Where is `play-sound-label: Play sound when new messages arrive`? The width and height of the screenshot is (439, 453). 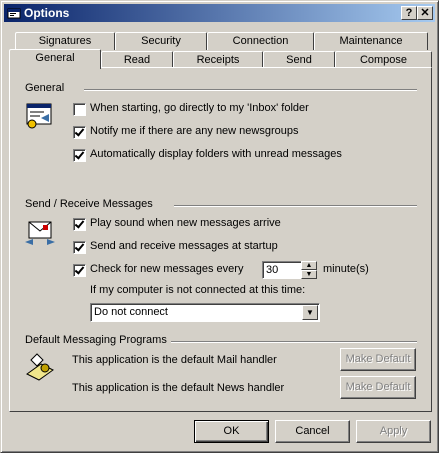
play-sound-label: Play sound when new messages arrive is located at coordinates (185, 223).